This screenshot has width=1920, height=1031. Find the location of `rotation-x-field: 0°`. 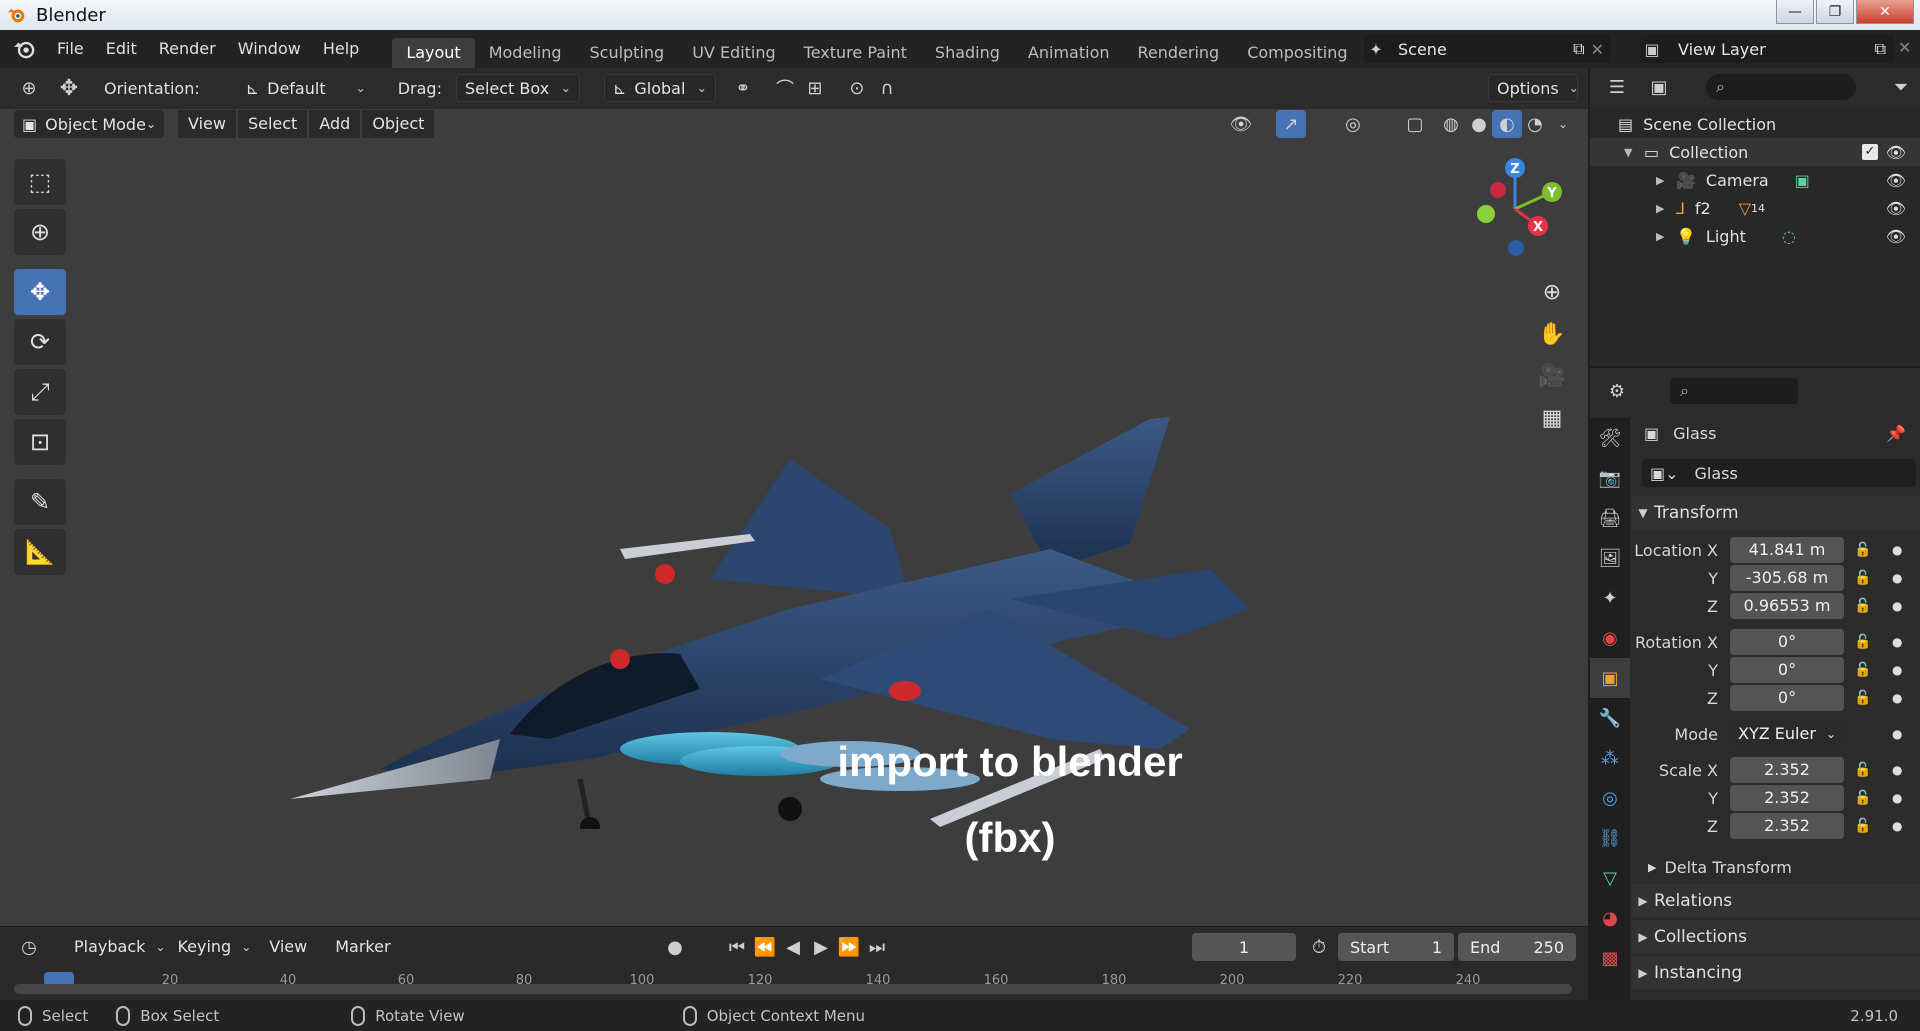

rotation-x-field: 0° is located at coordinates (1787, 642).